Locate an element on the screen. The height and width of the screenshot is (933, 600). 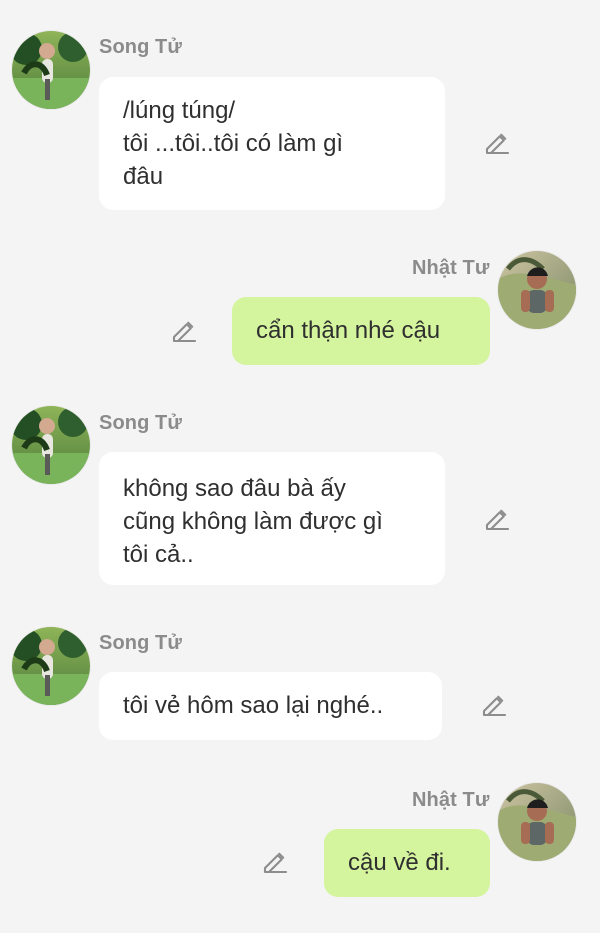
message-line: cậu về đi. is located at coordinates (399, 862).